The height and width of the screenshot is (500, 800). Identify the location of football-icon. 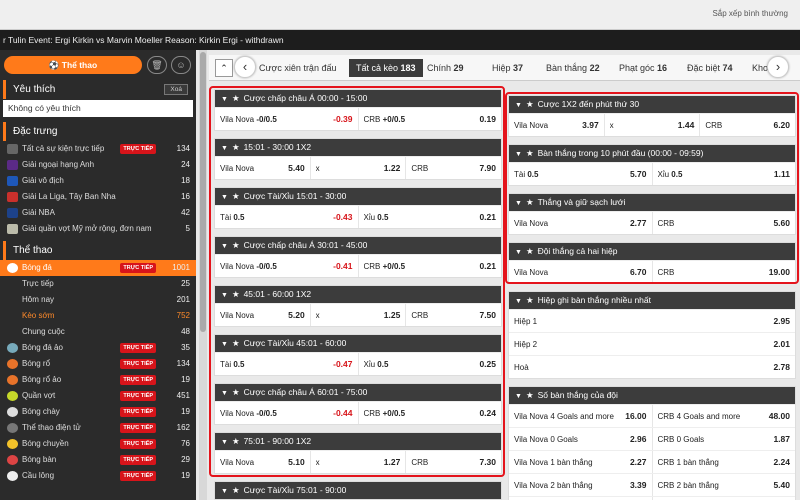
(12, 268).